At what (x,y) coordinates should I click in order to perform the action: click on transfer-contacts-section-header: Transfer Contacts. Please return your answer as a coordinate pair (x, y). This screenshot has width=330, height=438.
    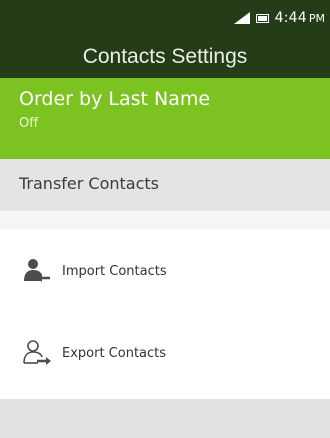
    Looking at the image, I should click on (165, 185).